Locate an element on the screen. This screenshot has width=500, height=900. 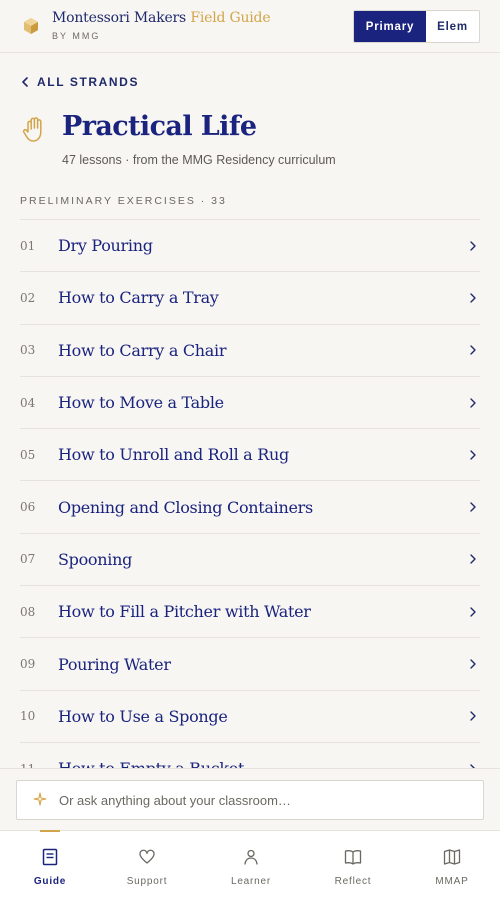
lesson-row: 01 Dry Pouring is located at coordinates (250, 246).